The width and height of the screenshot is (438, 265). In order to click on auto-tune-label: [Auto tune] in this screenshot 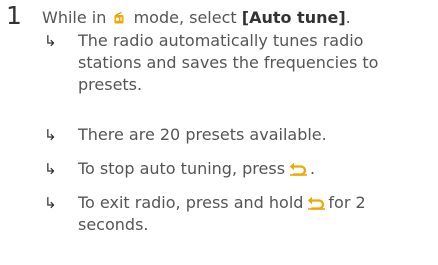, I will do `click(293, 17)`.